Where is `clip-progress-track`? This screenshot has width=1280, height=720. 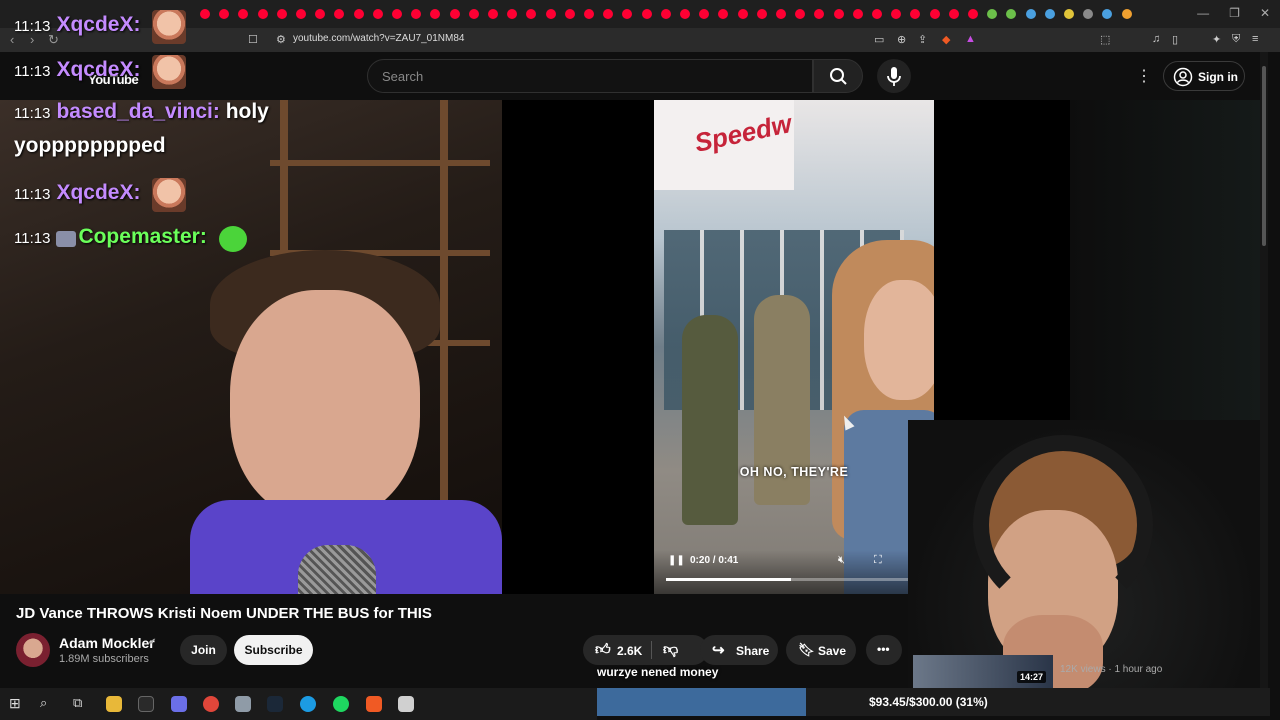
clip-progress-track is located at coordinates (794, 579).